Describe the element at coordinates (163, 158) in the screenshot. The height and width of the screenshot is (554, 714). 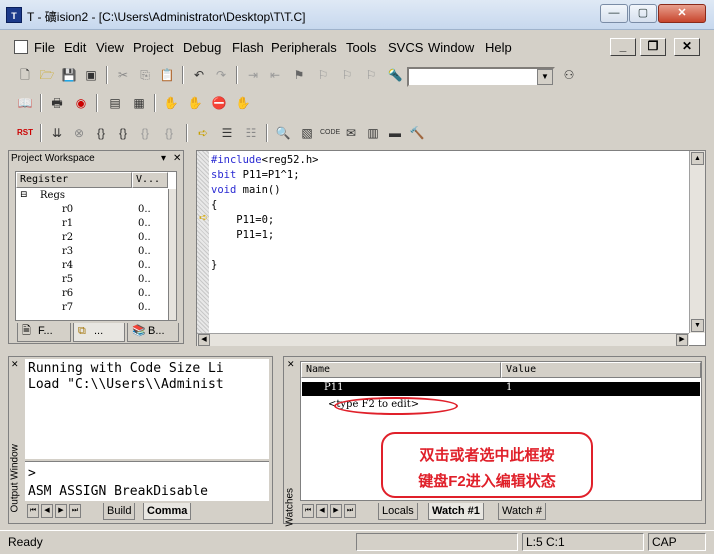
I see `pin-icon: ▾` at that location.